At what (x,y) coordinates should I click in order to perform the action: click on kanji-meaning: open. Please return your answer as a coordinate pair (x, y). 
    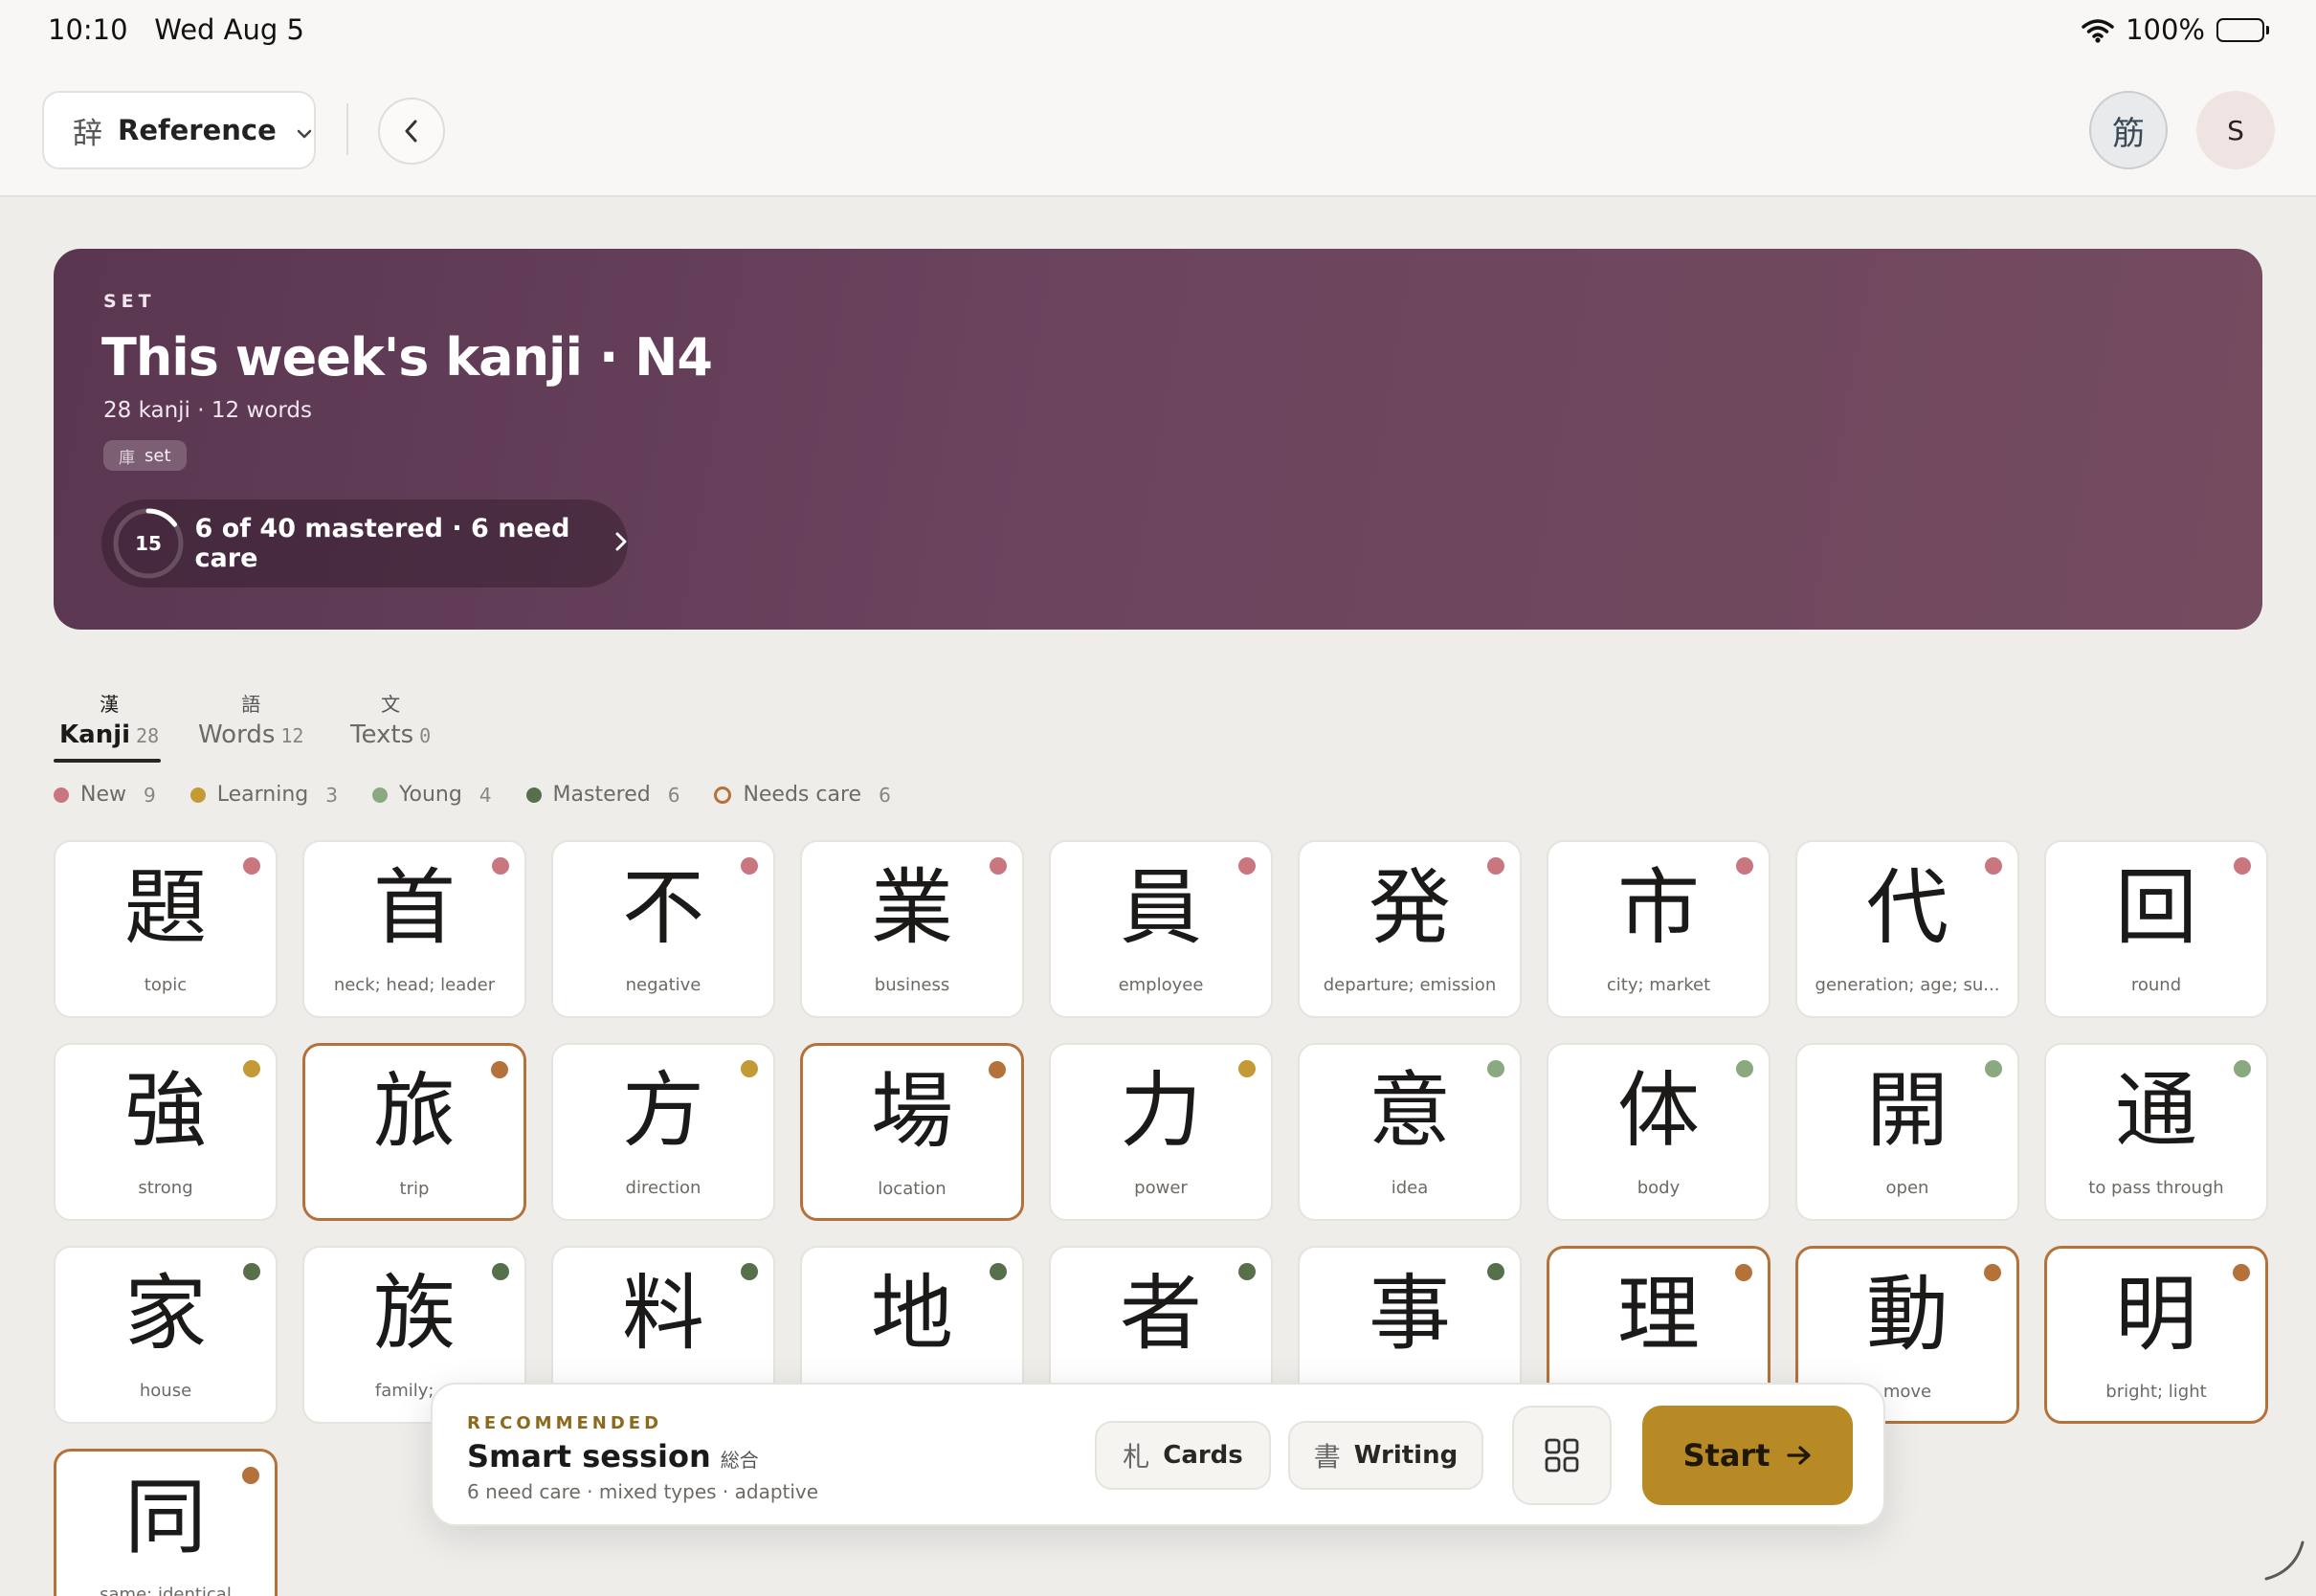
    Looking at the image, I should click on (1907, 1188).